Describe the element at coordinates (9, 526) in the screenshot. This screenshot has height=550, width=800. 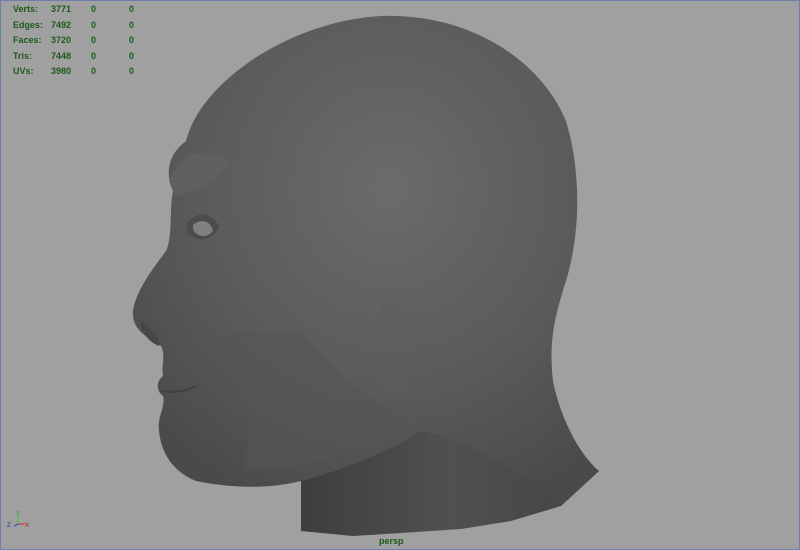
I see `axis-z-label: Z` at that location.